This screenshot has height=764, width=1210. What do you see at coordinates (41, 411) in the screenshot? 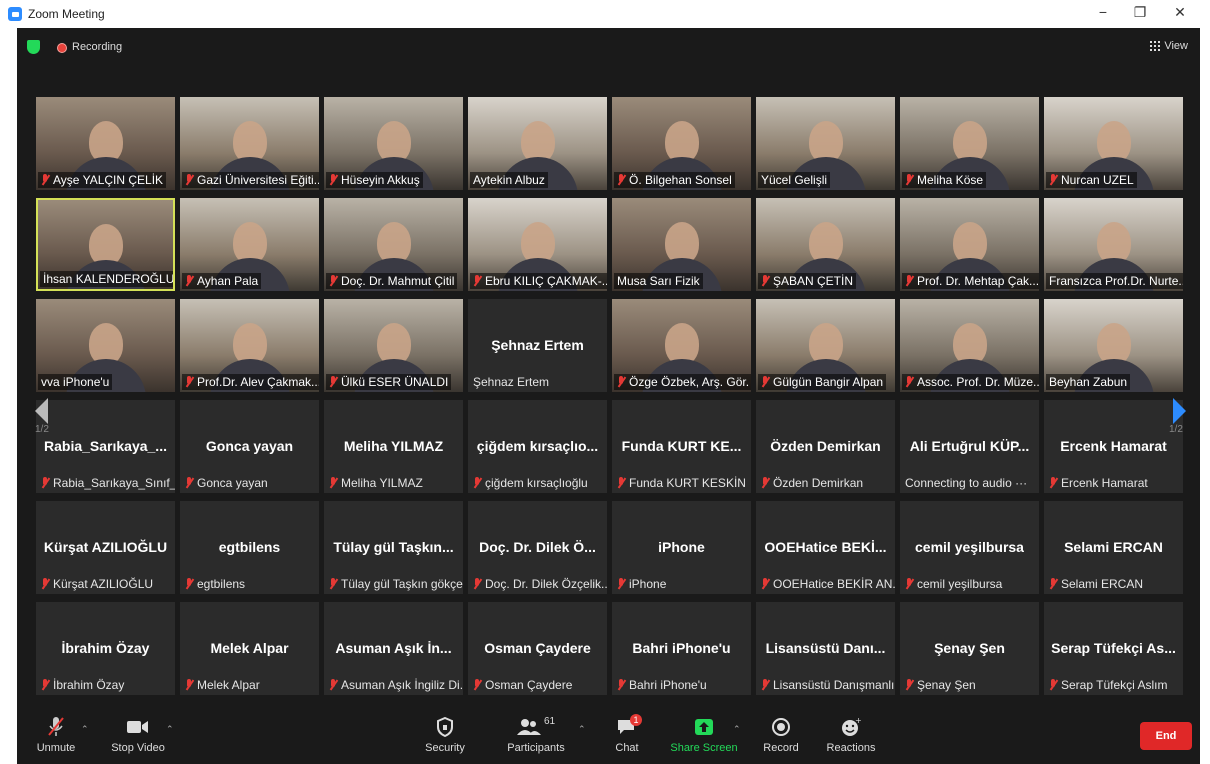
I see `previous-page-arrow-icon` at bounding box center [41, 411].